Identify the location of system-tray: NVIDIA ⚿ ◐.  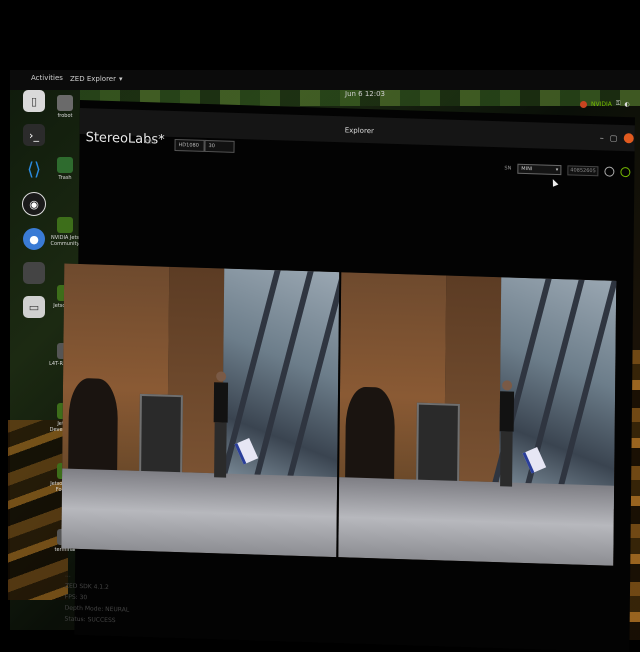
(605, 104).